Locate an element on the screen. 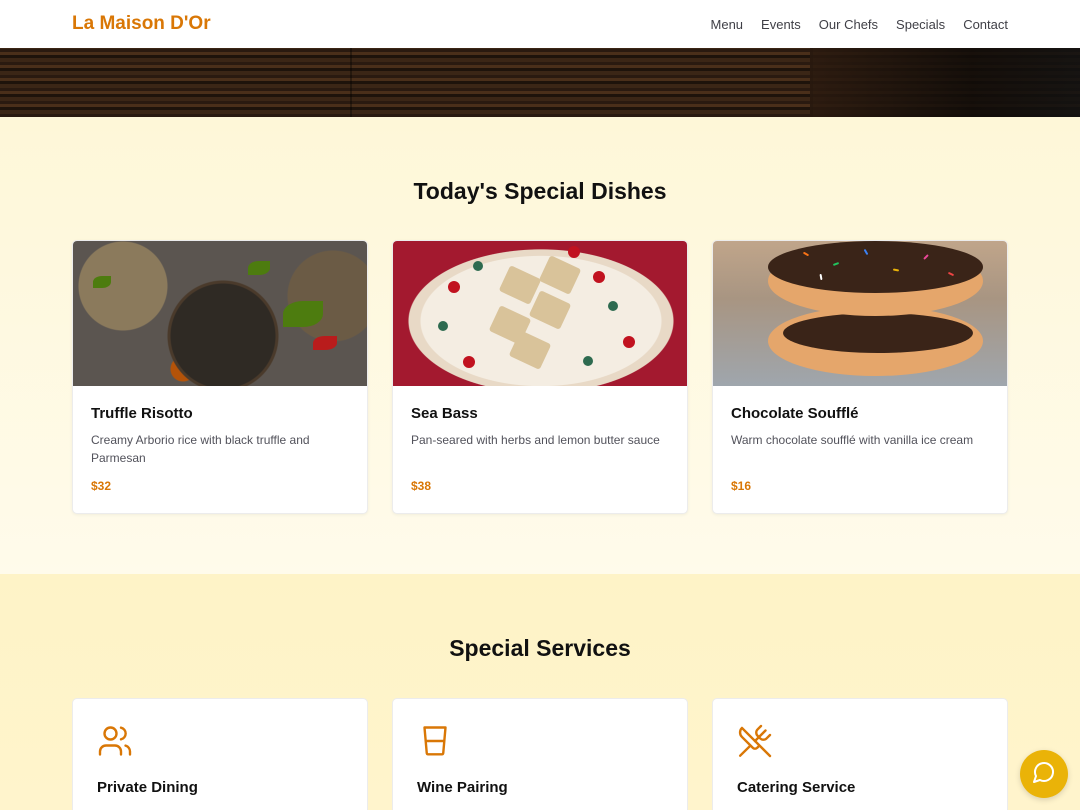 The height and width of the screenshot is (810, 1080). service-card-catering: Catering Service is located at coordinates (860, 754).